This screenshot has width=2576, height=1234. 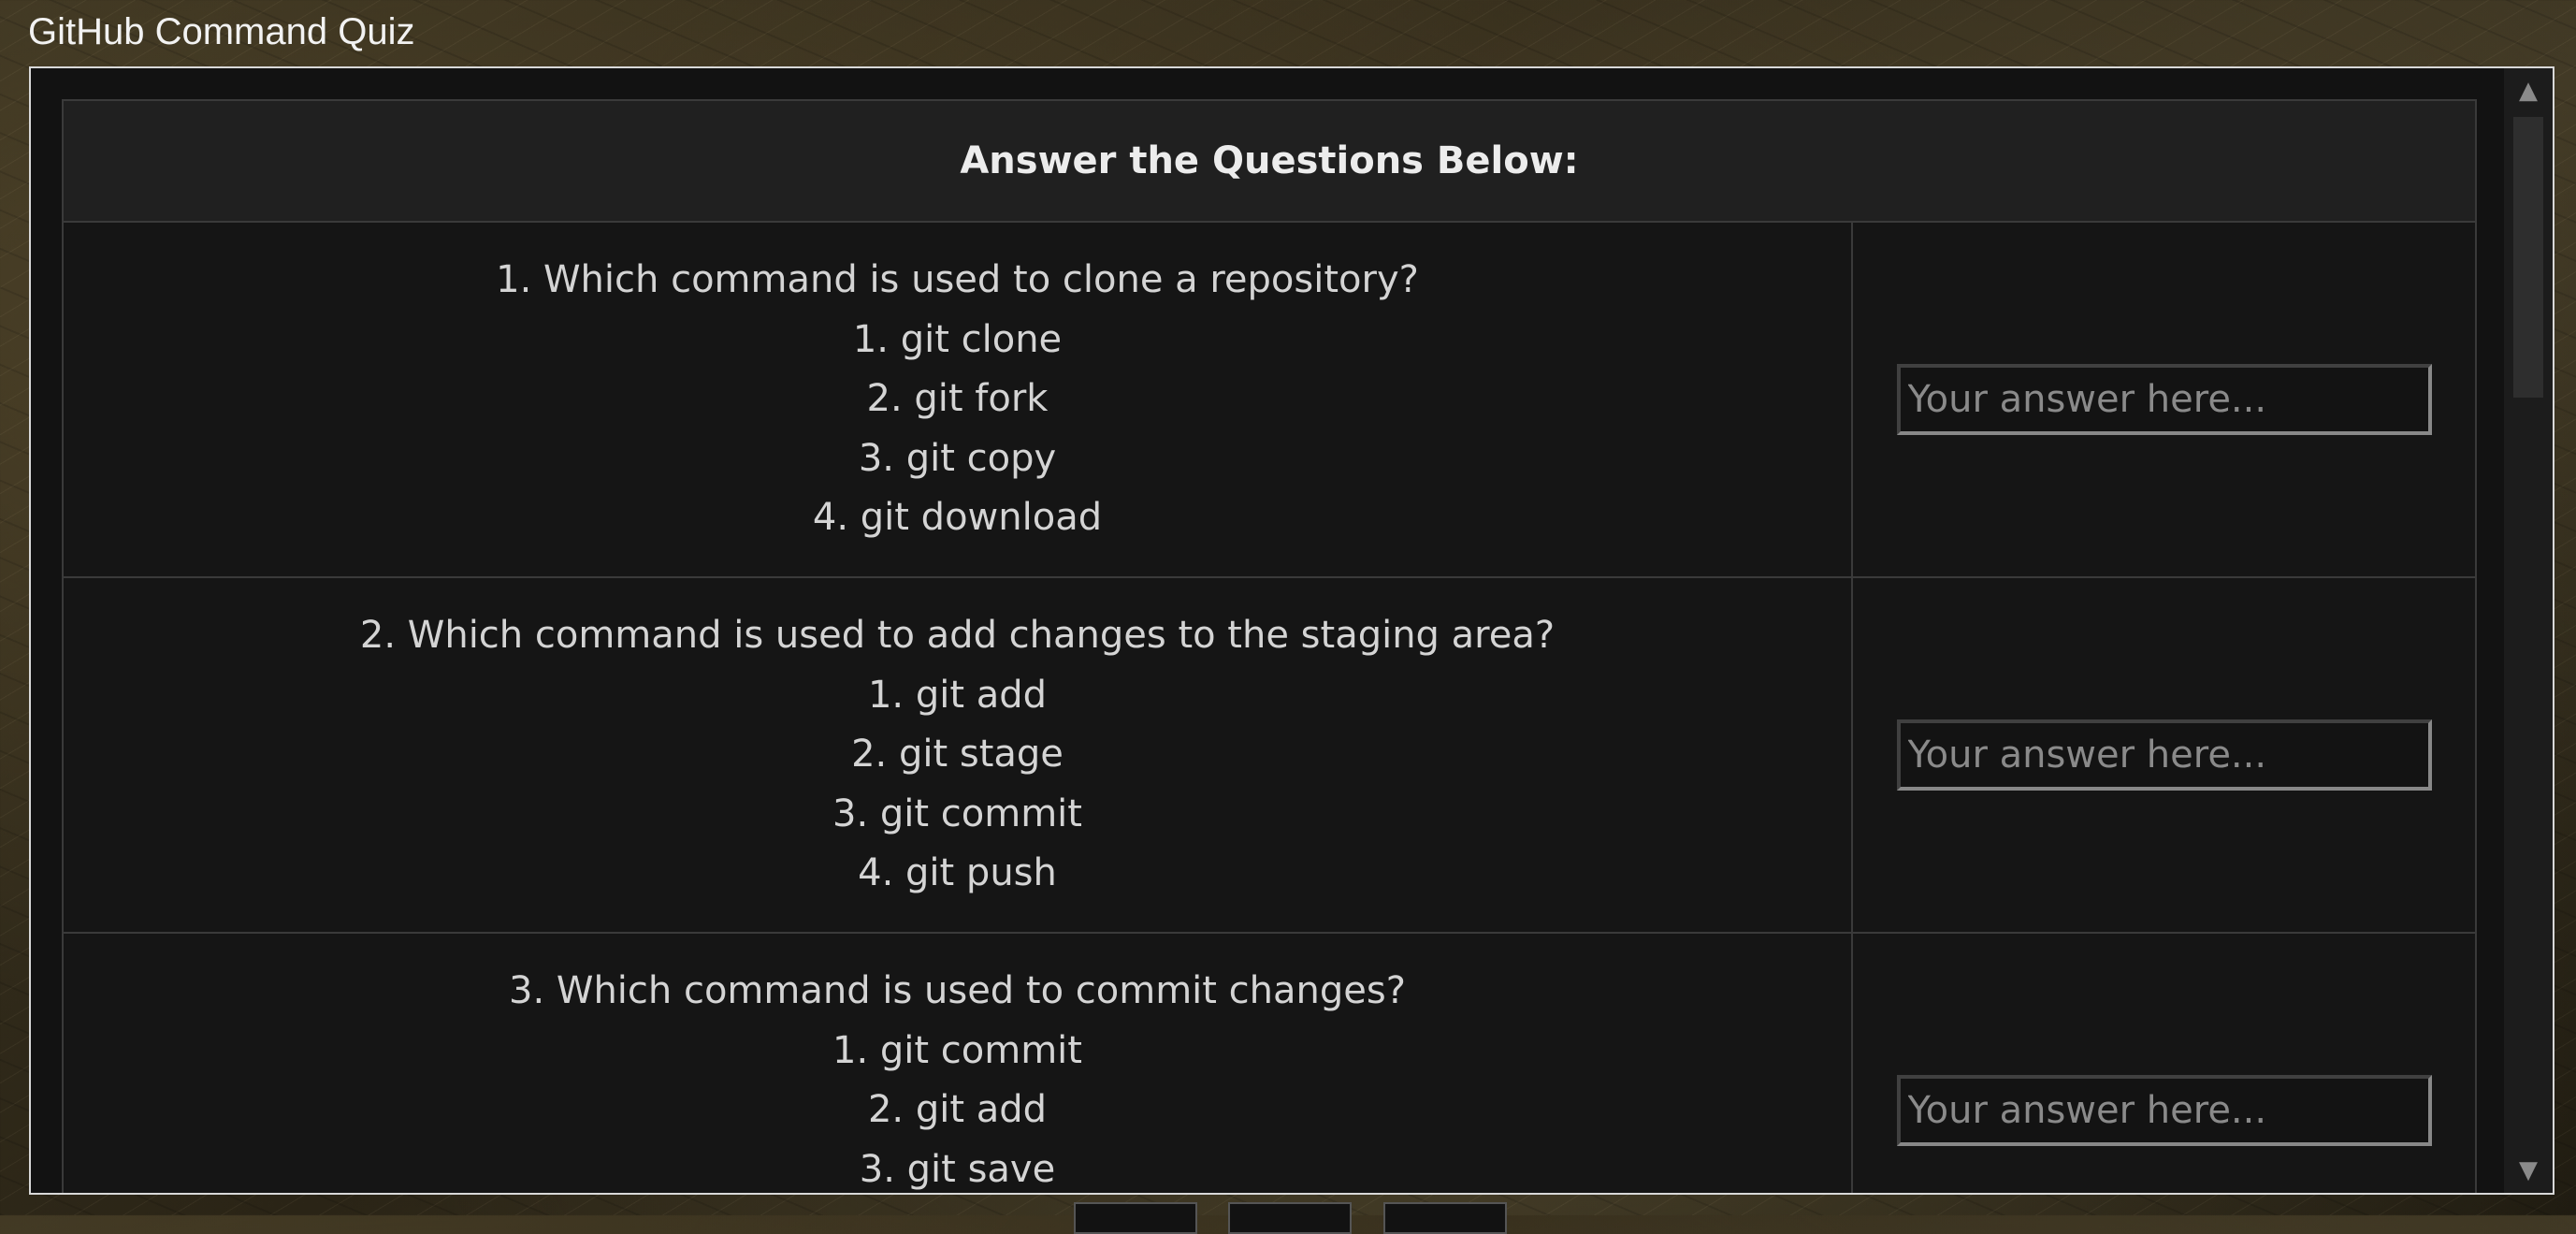 I want to click on option-text: 2. git fork, so click(x=958, y=399).